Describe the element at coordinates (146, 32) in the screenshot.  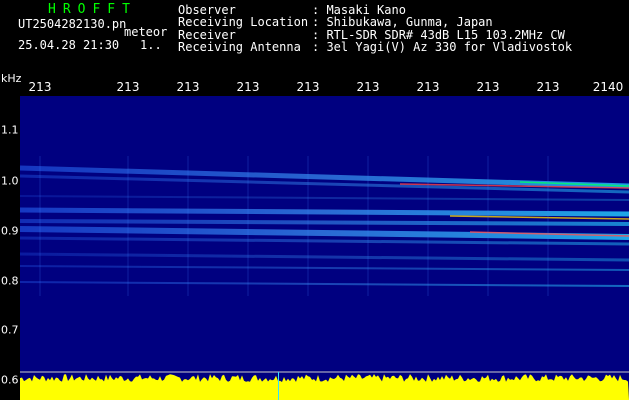
I see `category-label: meteor` at that location.